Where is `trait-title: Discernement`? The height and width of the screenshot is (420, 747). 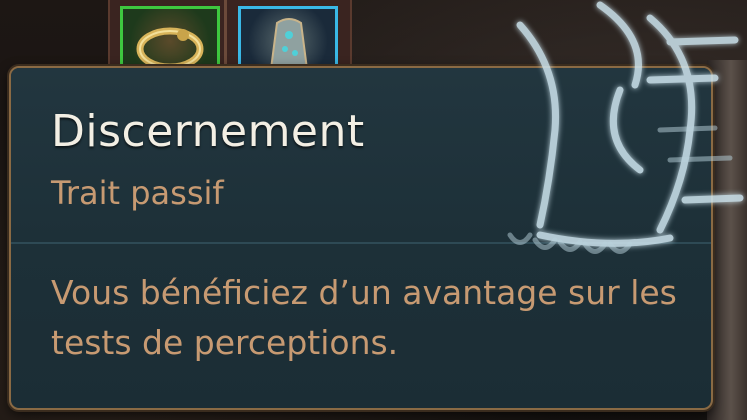 trait-title: Discernement is located at coordinates (208, 131).